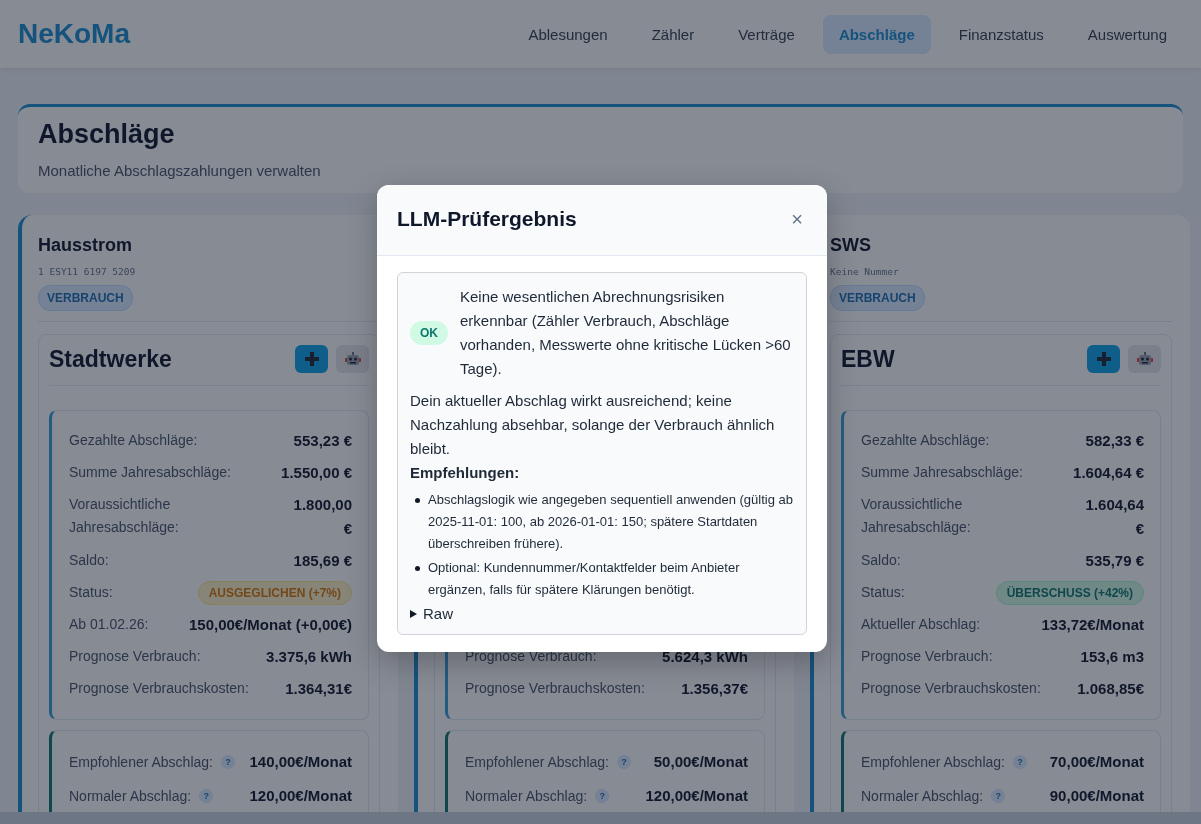 The height and width of the screenshot is (824, 1201). What do you see at coordinates (87, 271) in the screenshot?
I see `meter-number: 1 ESY11 6197 5209` at bounding box center [87, 271].